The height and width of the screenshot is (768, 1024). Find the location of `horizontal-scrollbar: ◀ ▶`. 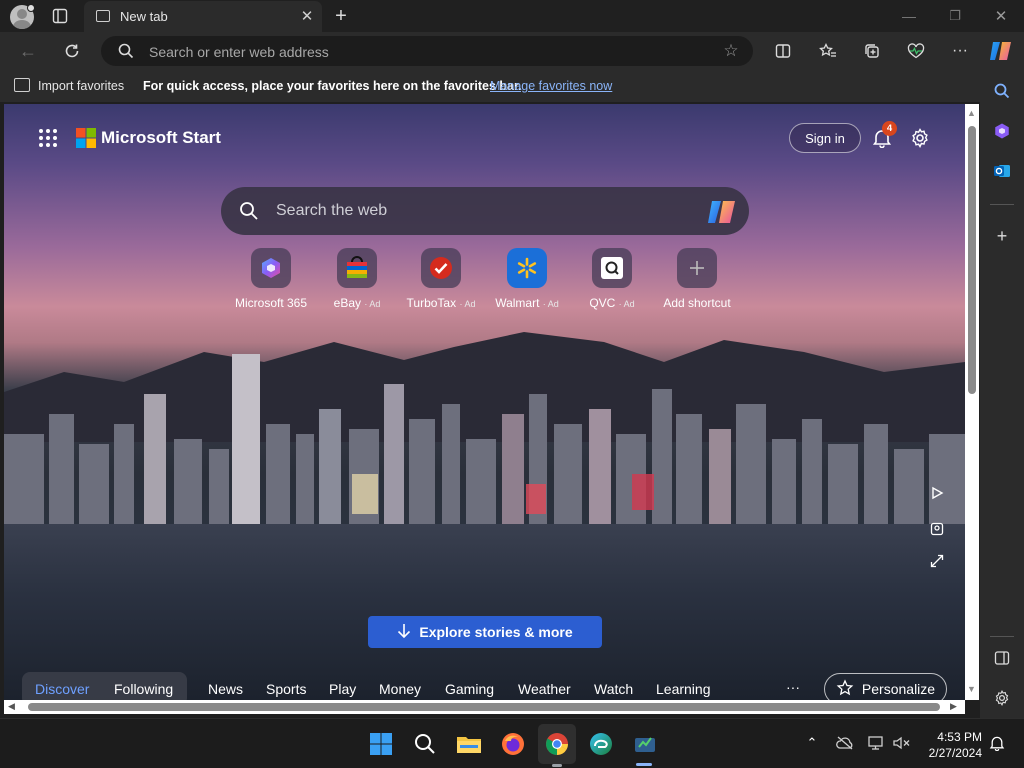

horizontal-scrollbar: ◀ ▶ is located at coordinates (484, 707).